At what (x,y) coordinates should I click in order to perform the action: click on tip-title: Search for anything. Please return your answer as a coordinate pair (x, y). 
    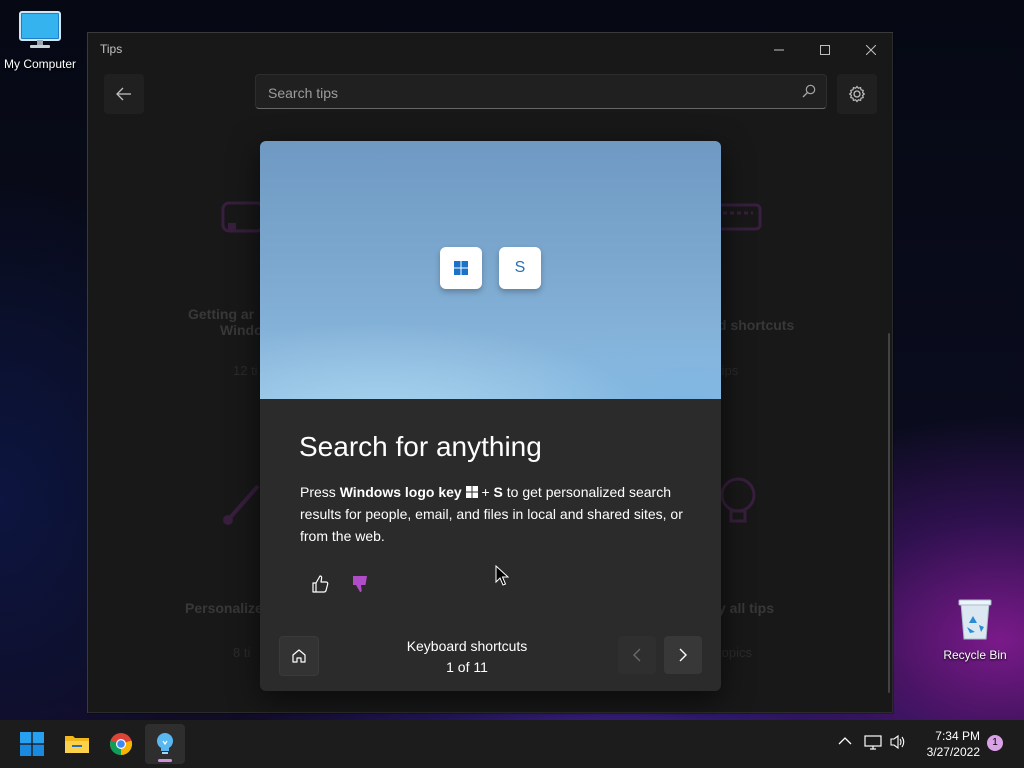
    Looking at the image, I should click on (420, 446).